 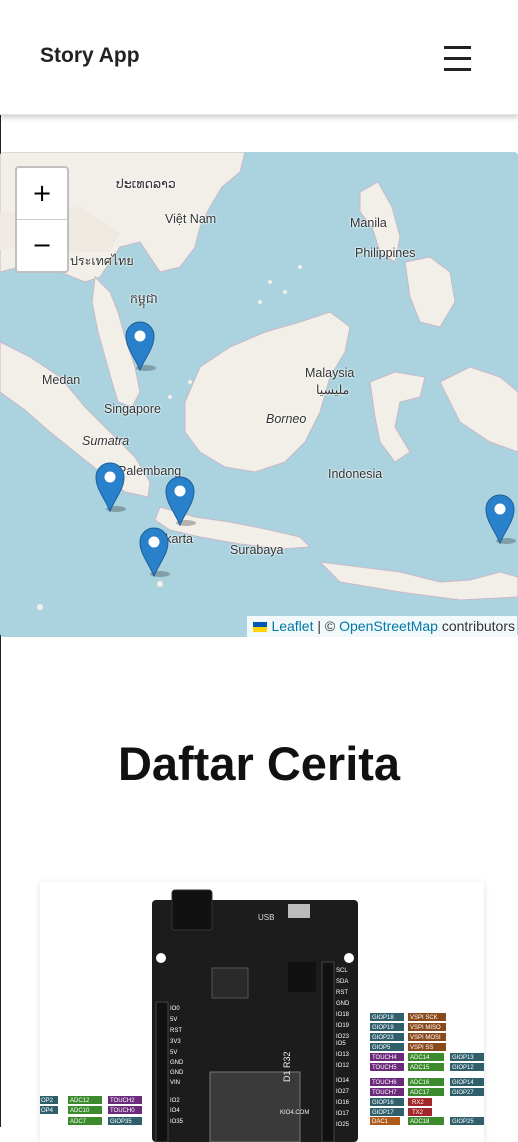 What do you see at coordinates (424, 1018) in the screenshot?
I see `svg-text: VSPI SCK` at bounding box center [424, 1018].